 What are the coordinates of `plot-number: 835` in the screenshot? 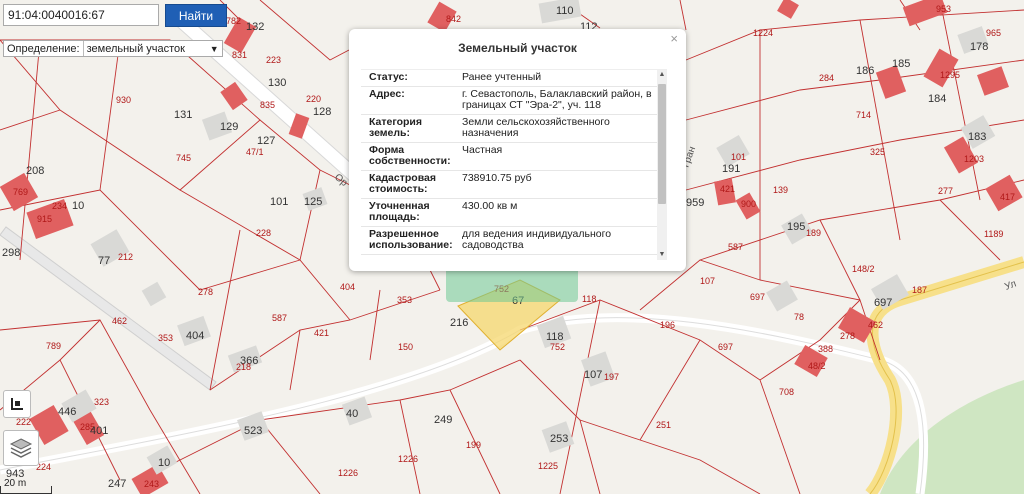 It's located at (267, 105).